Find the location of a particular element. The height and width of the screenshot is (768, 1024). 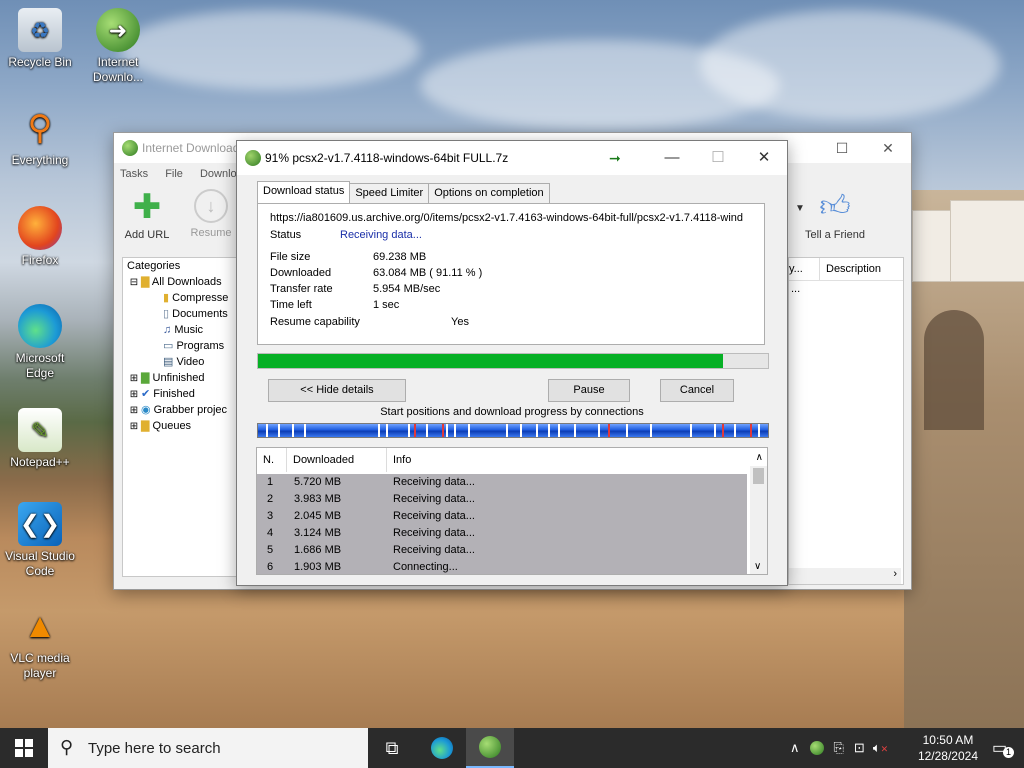

network-icon: ⊡ is located at coordinates (859, 748).